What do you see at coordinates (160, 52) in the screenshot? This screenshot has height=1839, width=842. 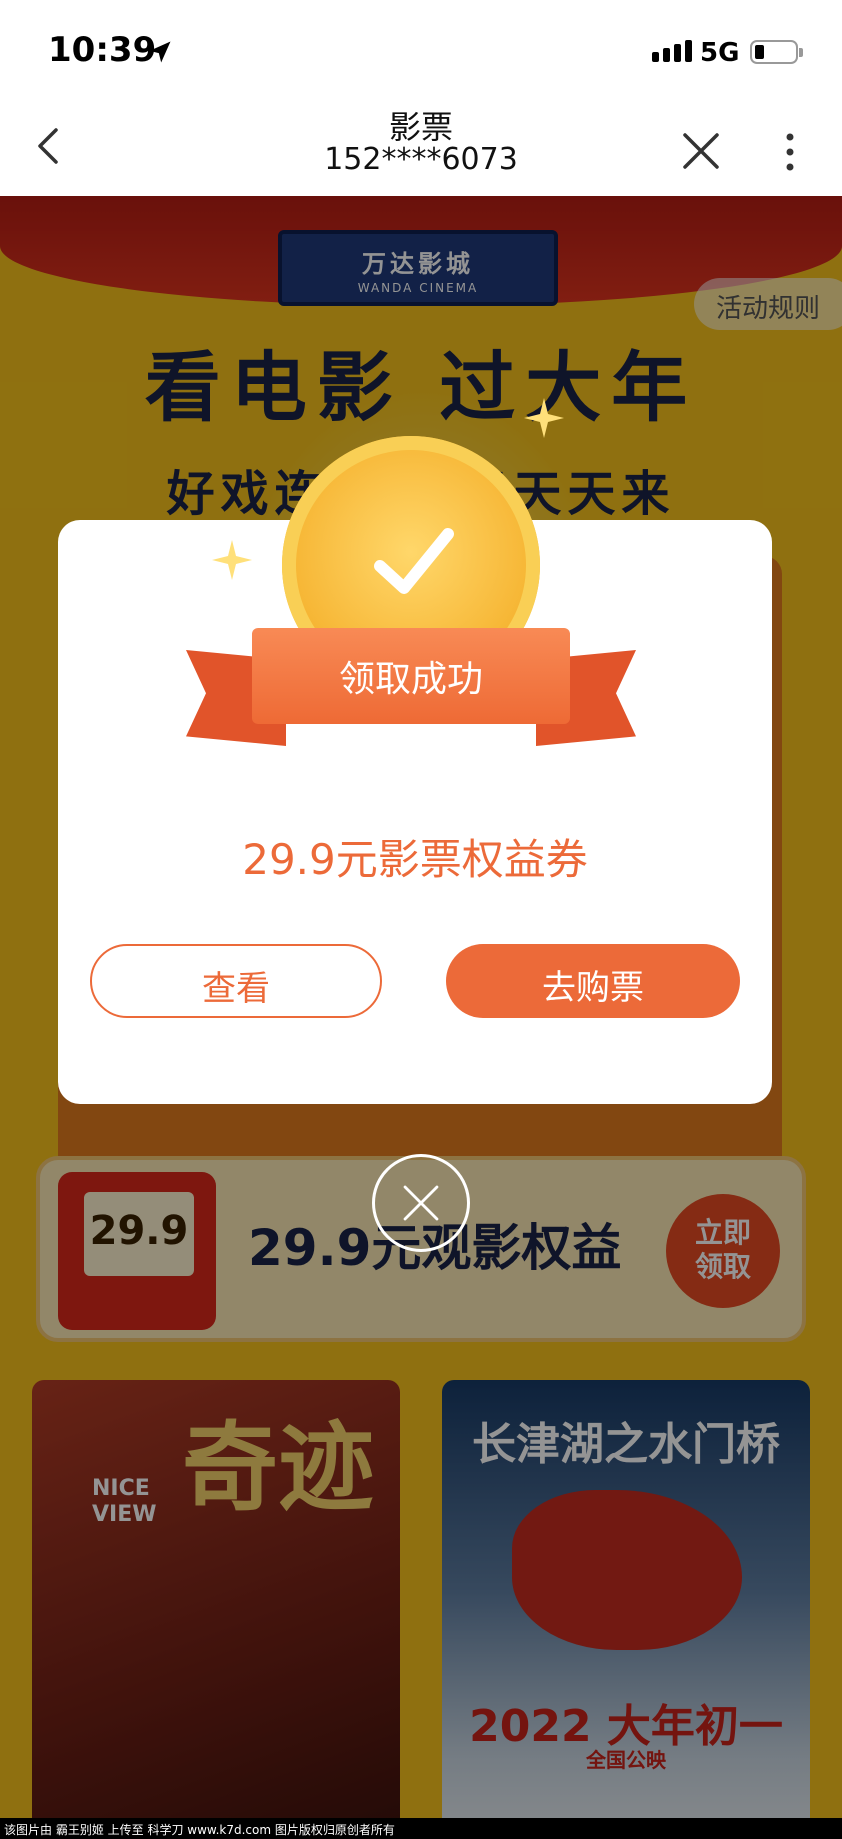 I see `location-arrow-icon` at bounding box center [160, 52].